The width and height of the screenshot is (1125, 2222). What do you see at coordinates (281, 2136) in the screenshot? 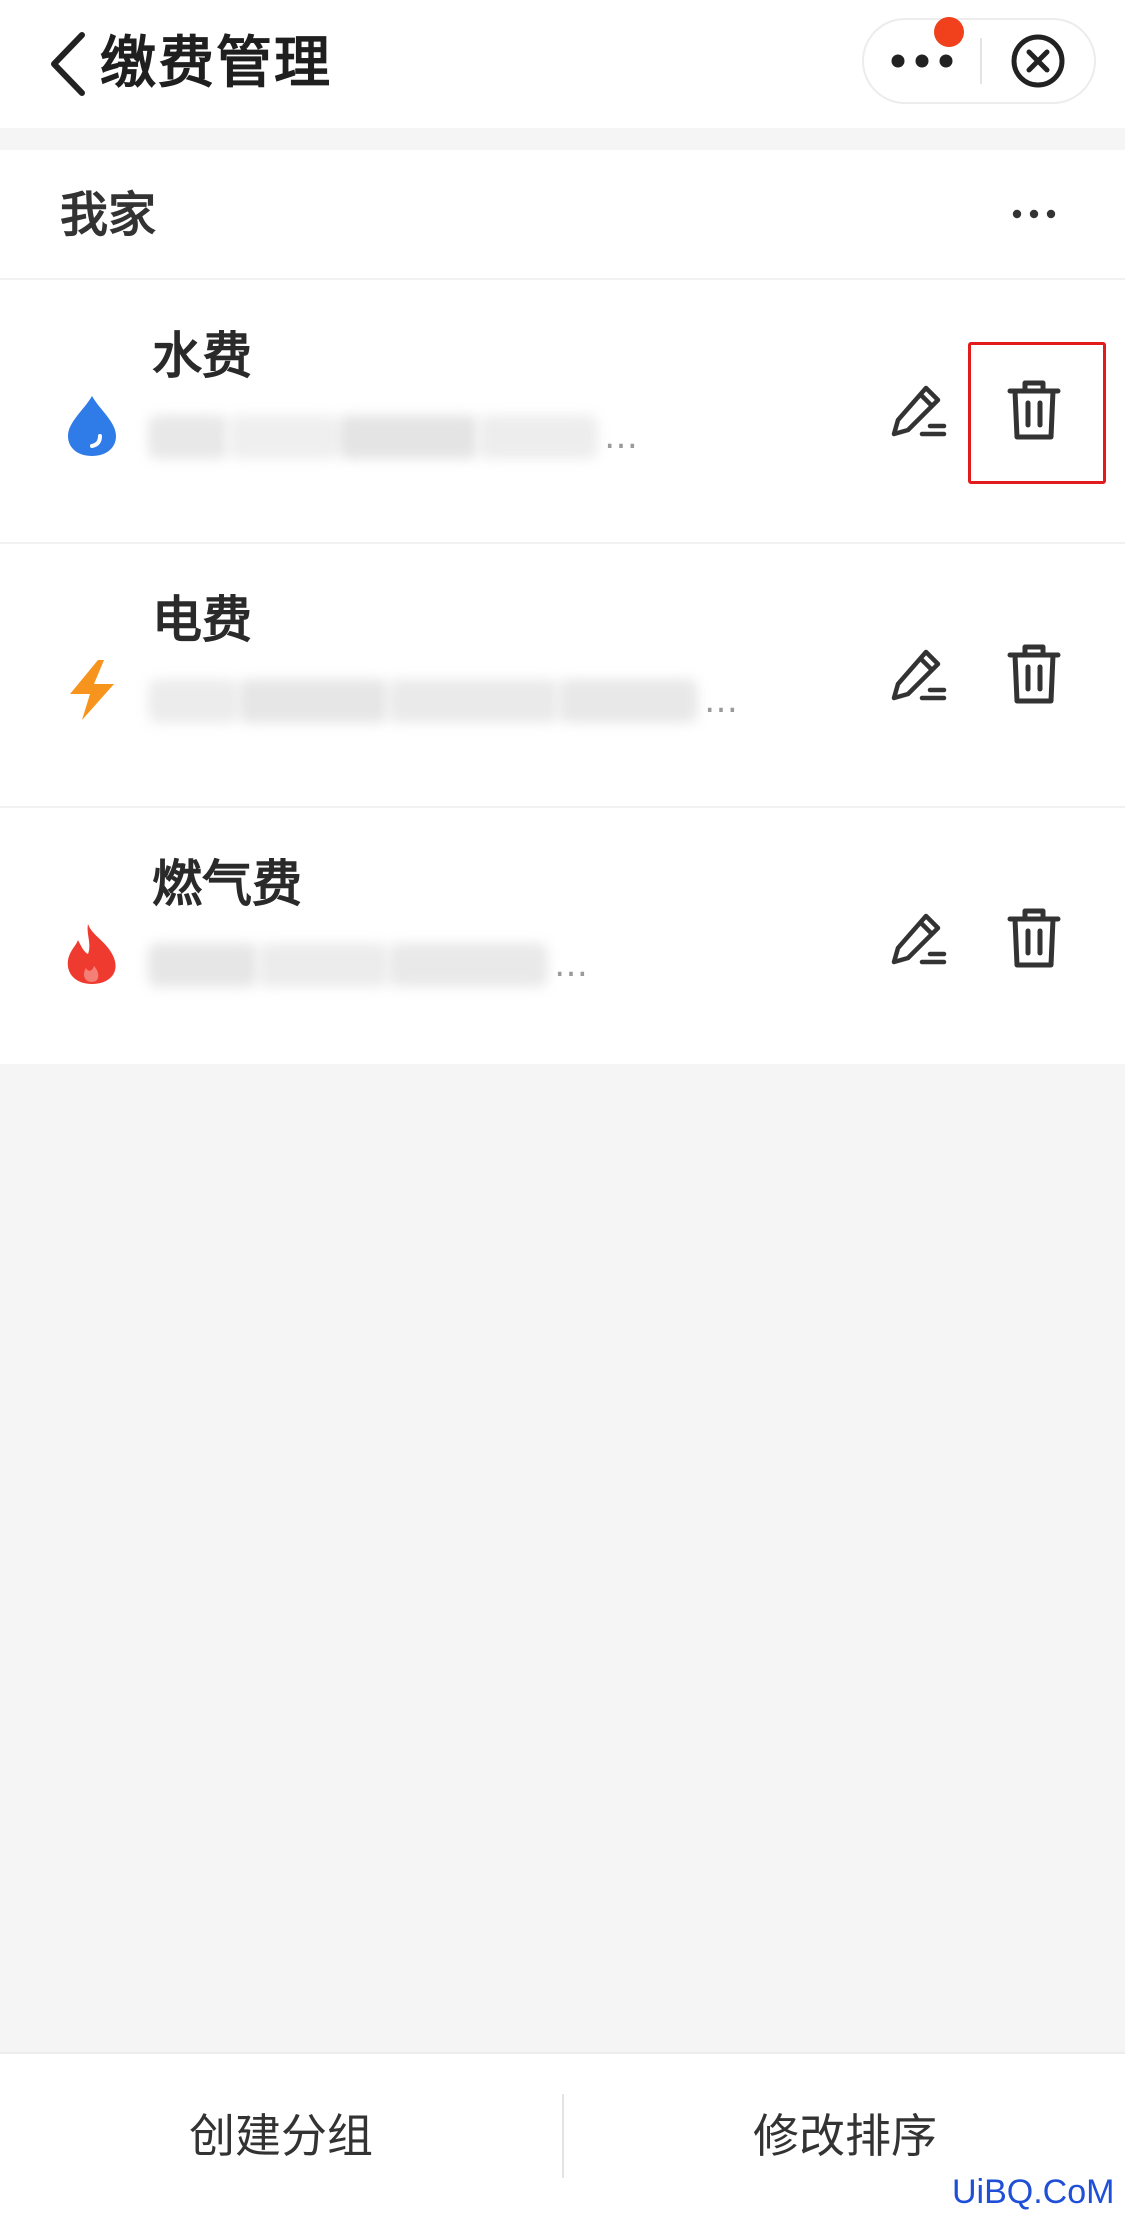
I see `create-group-button: 创建分组` at bounding box center [281, 2136].